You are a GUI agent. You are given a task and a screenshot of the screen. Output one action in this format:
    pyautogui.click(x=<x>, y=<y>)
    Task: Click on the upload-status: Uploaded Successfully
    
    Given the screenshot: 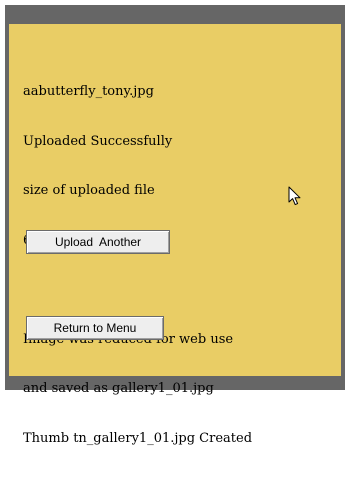 What is the action you would take?
    pyautogui.click(x=98, y=141)
    